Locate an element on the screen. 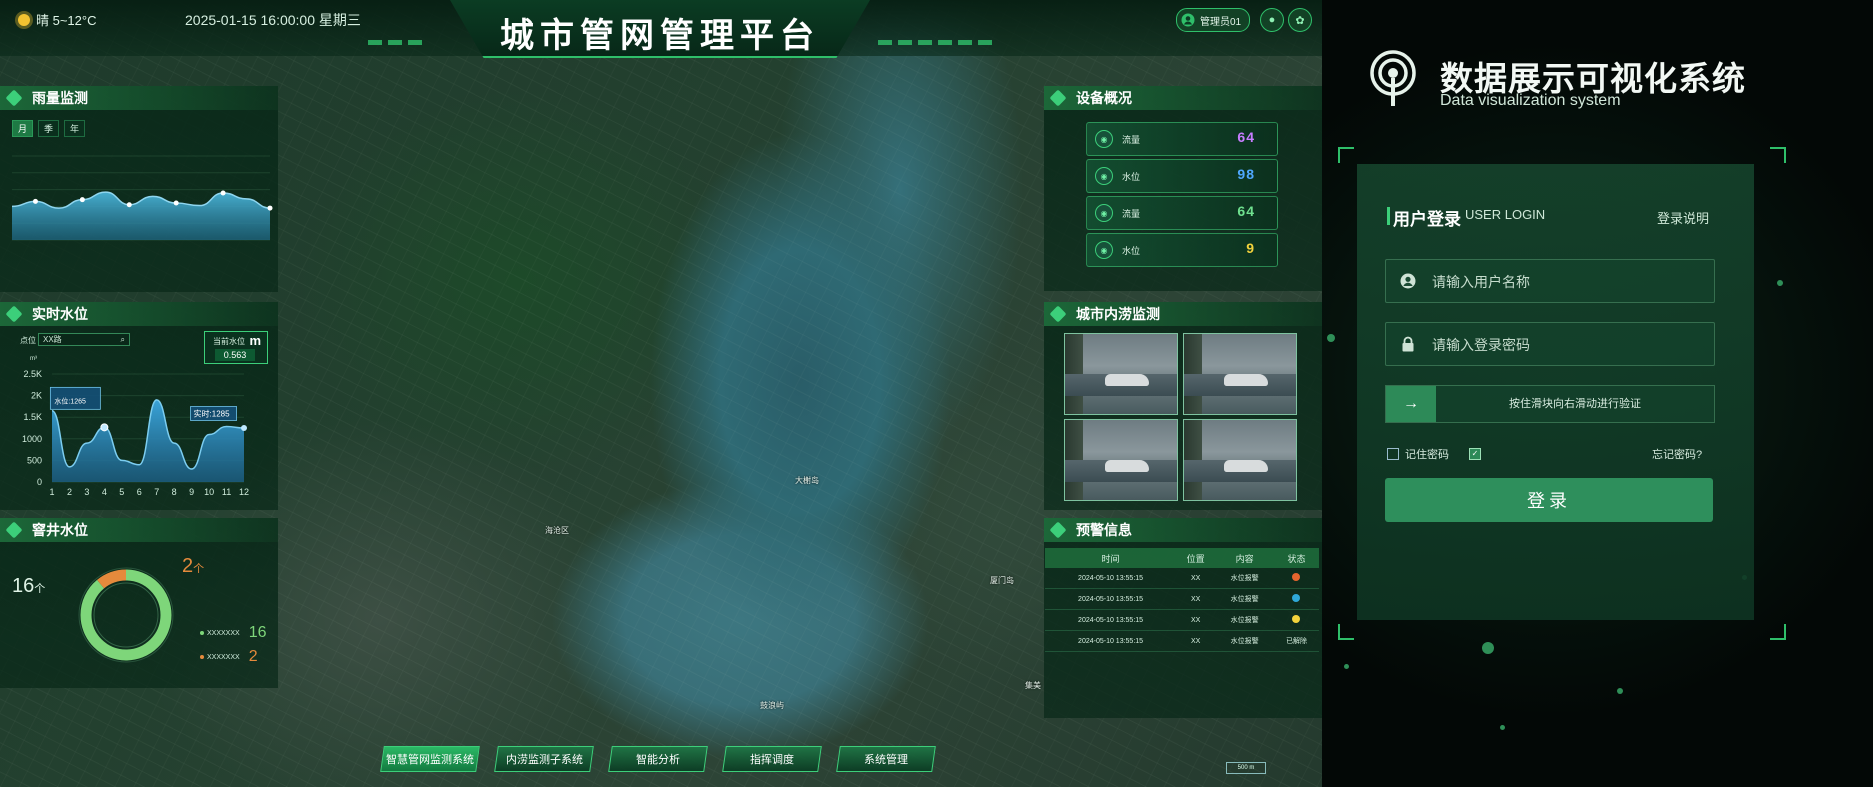 The image size is (1873, 787). login-help-link: 登录说明 is located at coordinates (1683, 217).